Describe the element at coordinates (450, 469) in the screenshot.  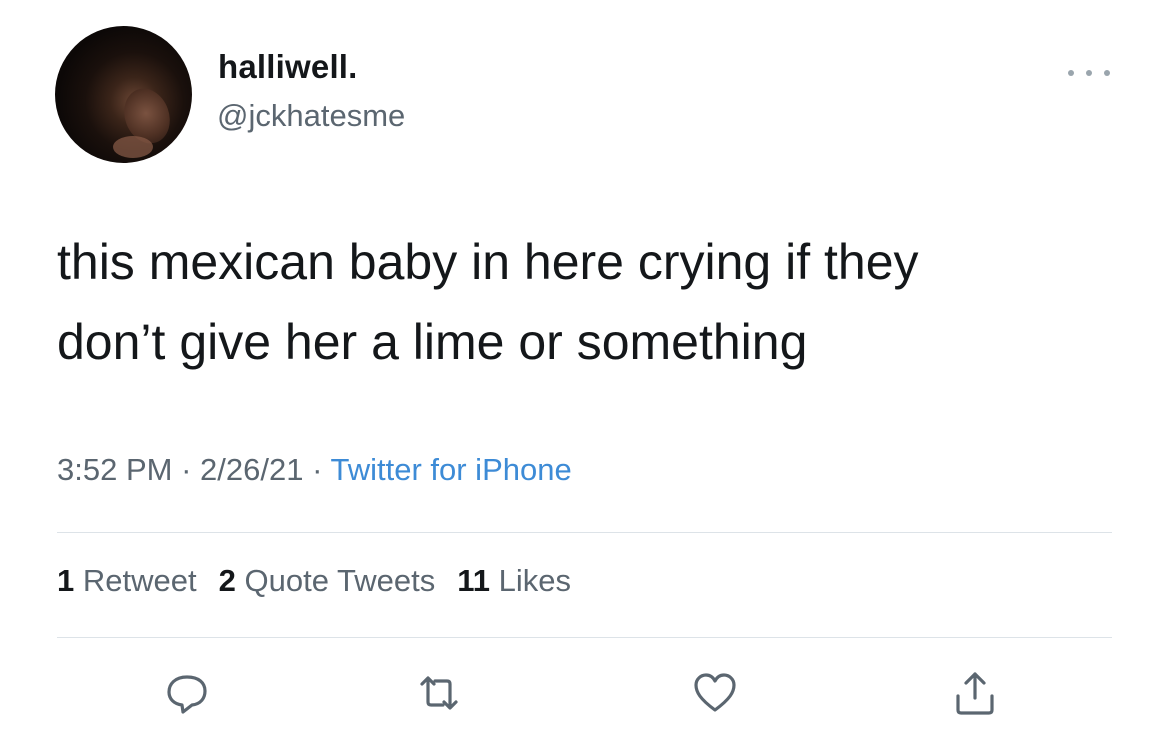
I see `tweet-source-link: Twitter for iPhone` at that location.